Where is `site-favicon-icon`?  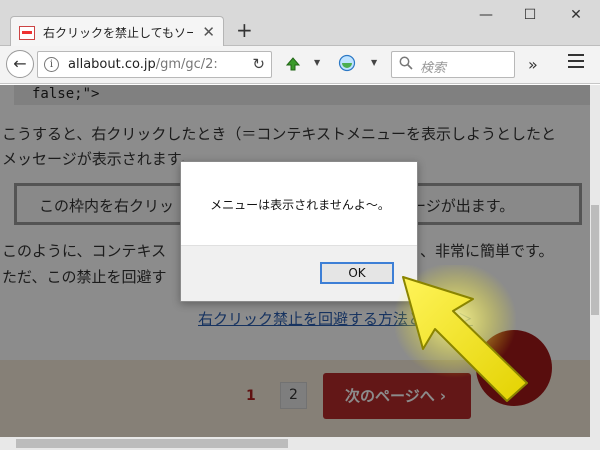
site-favicon-icon is located at coordinates (27, 33).